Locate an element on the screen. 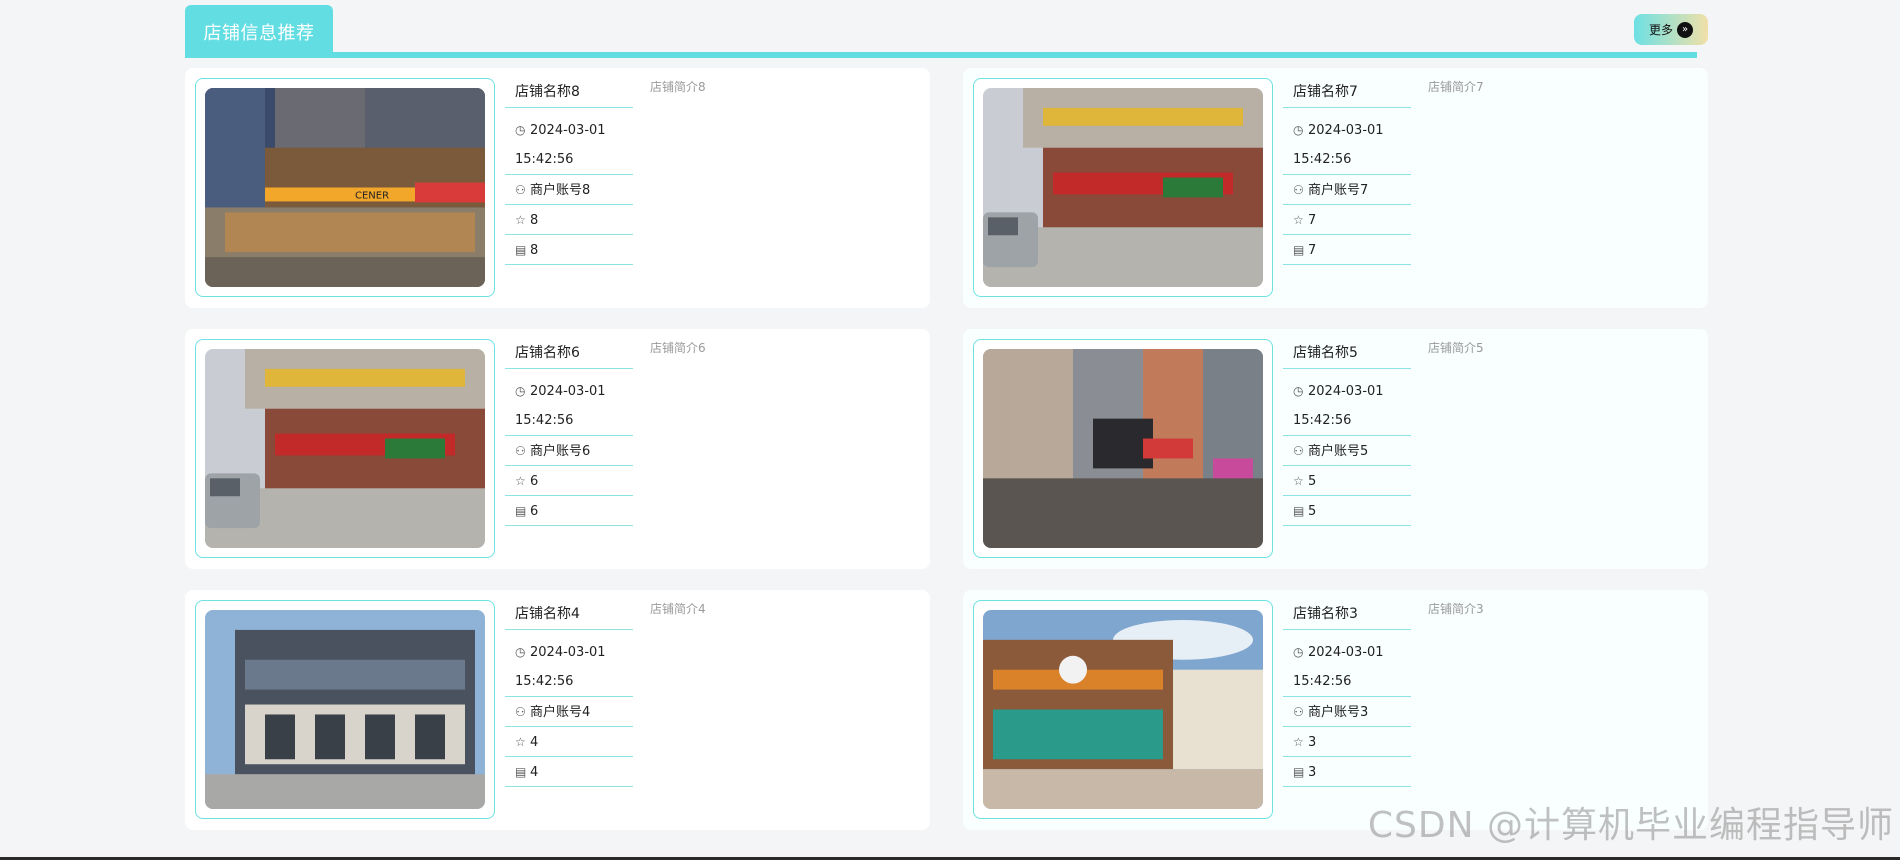 The image size is (1900, 860). shop-stars: ☆ 5 is located at coordinates (1347, 481).